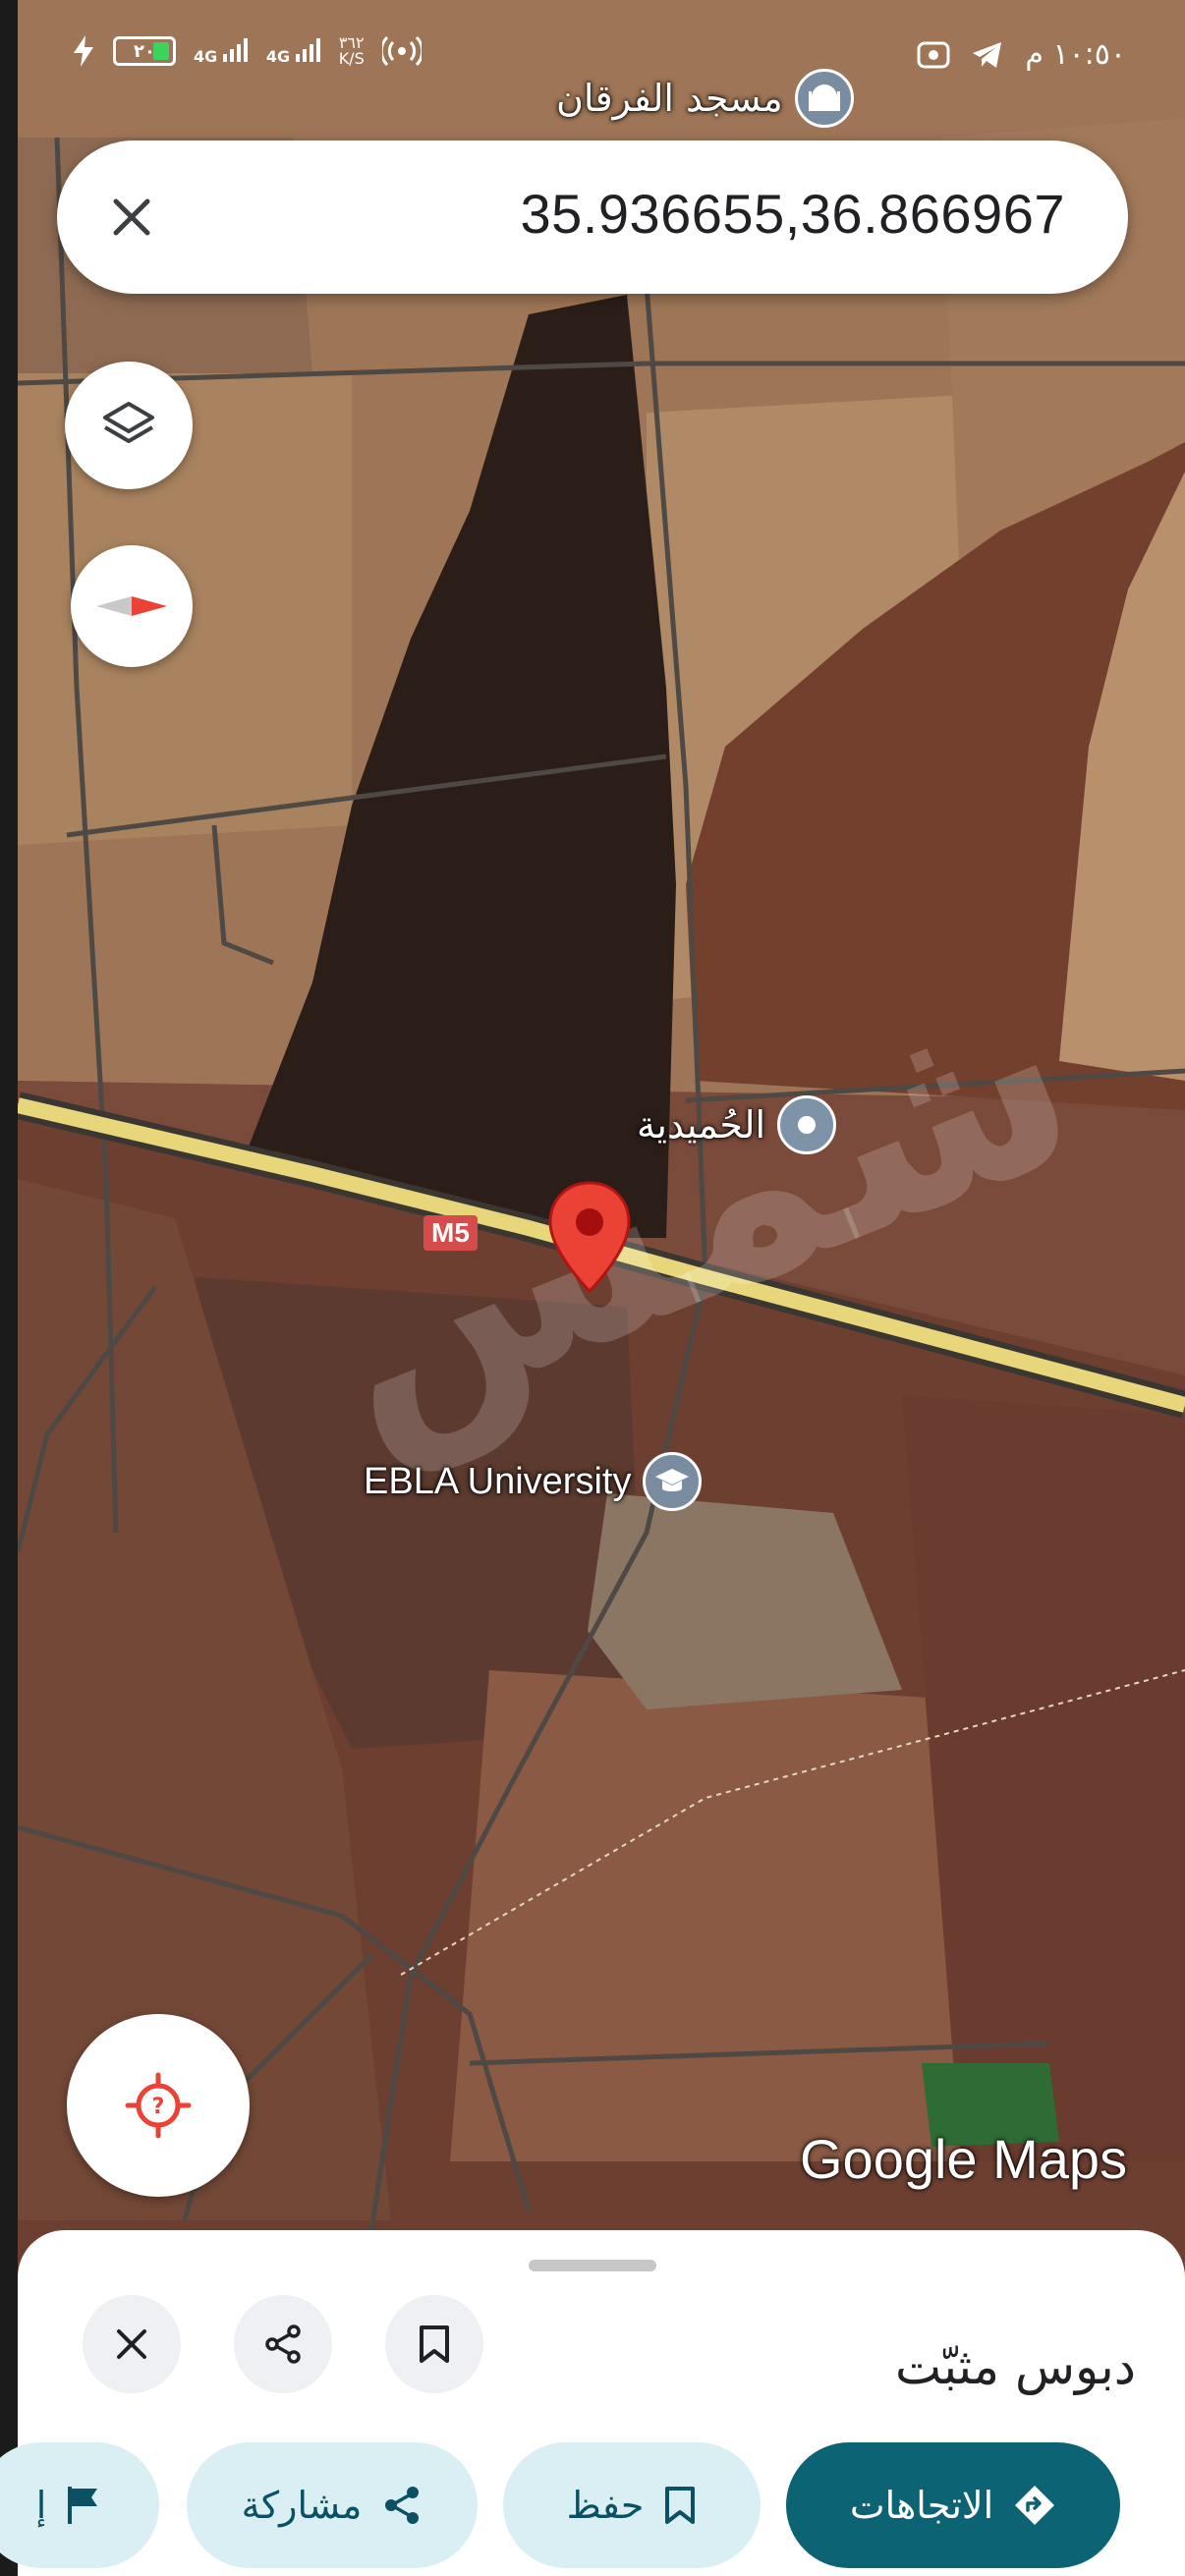 The height and width of the screenshot is (2576, 1185). I want to click on directions-label: الاتجاهات, so click(922, 2505).